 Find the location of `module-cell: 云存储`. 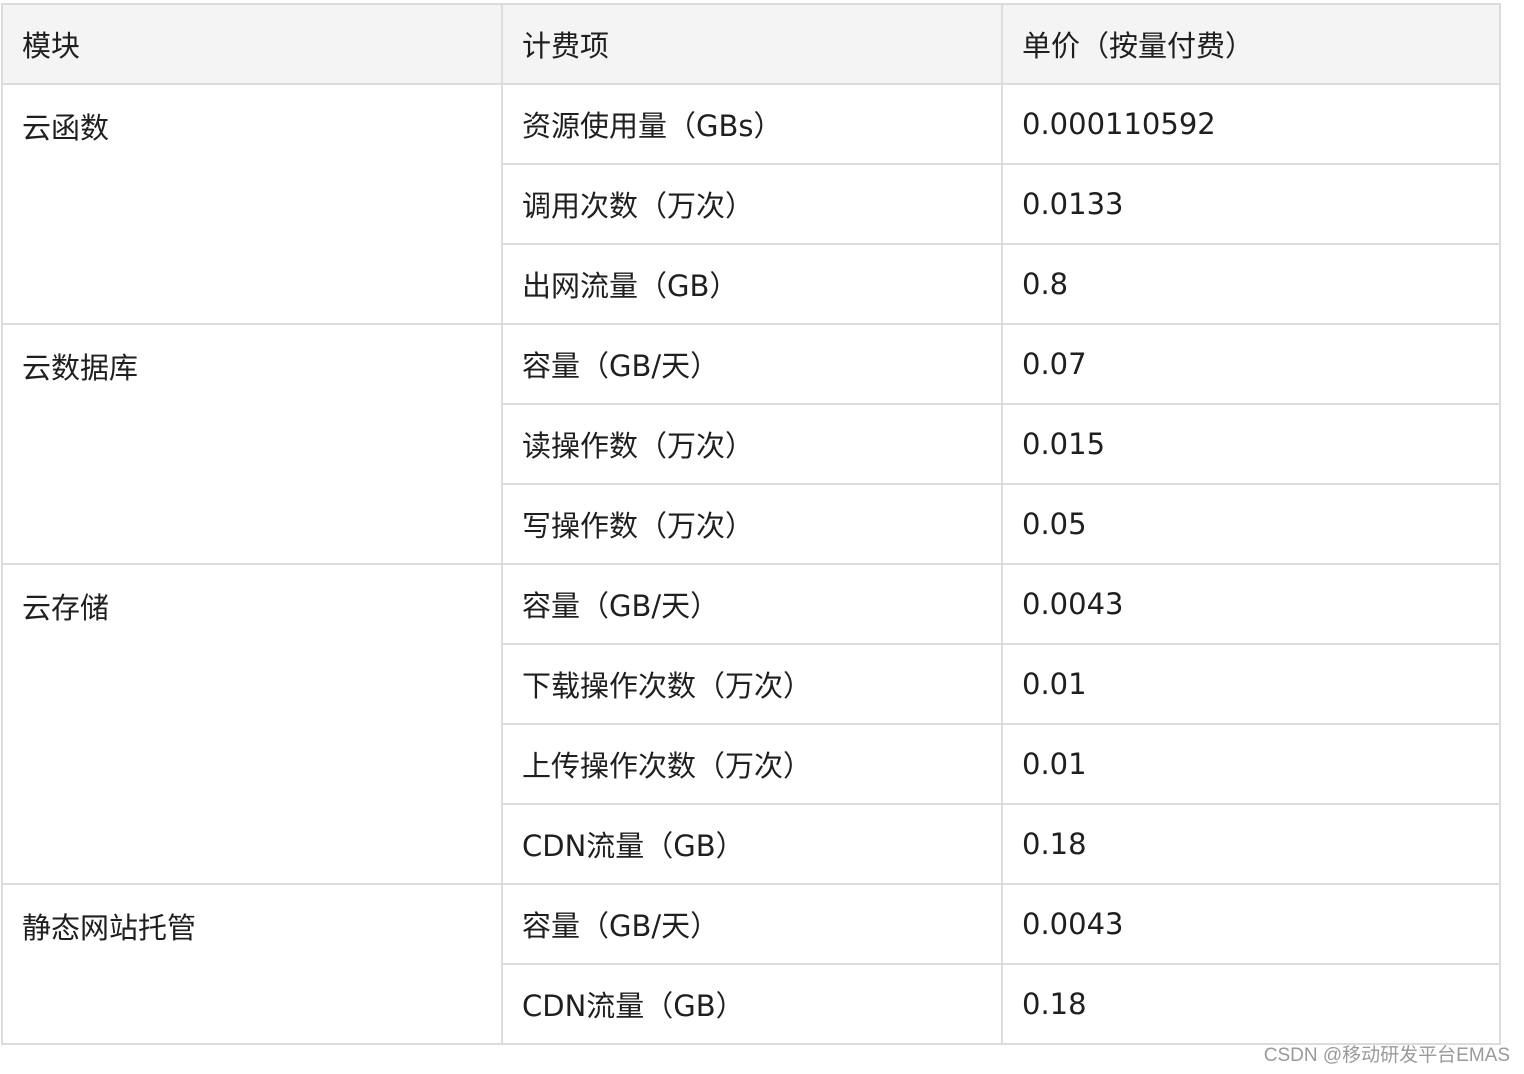

module-cell: 云存储 is located at coordinates (252, 724).